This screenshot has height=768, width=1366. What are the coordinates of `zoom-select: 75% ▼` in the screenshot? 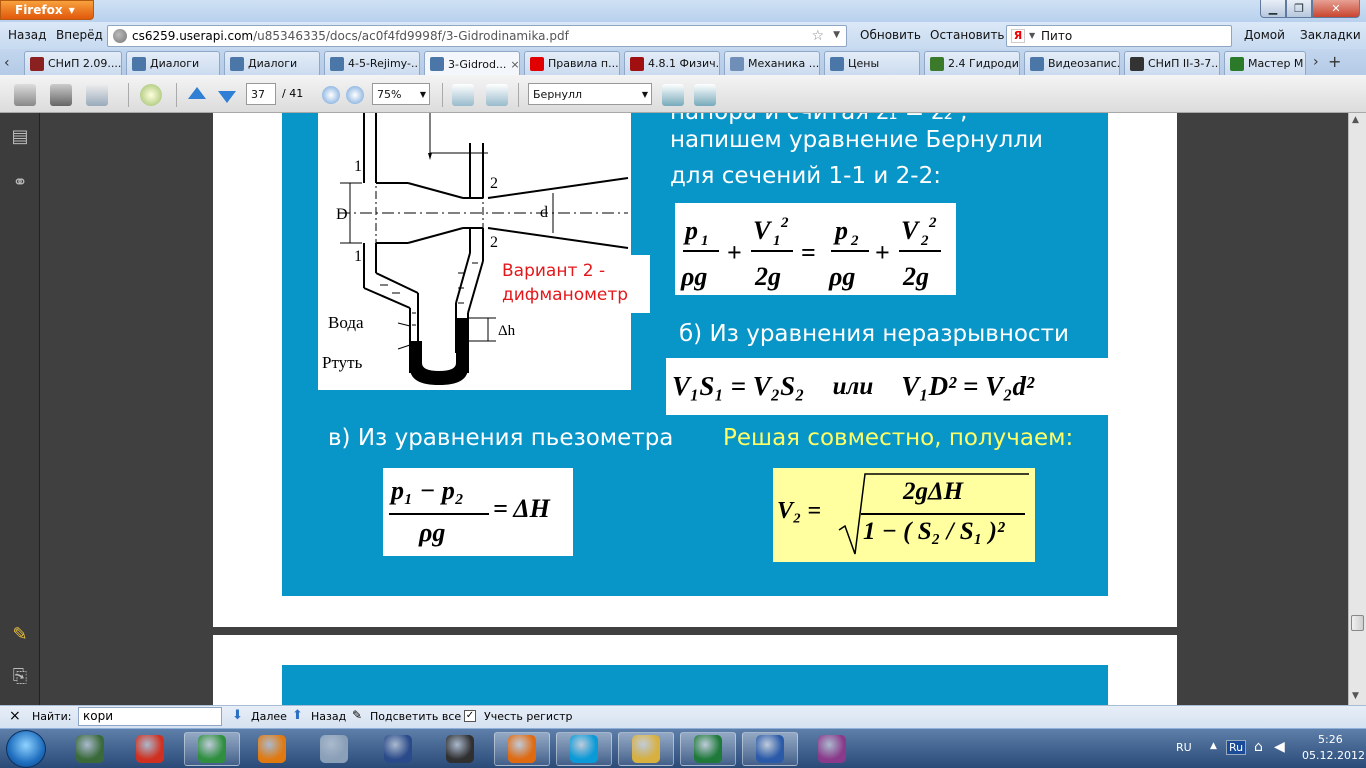 It's located at (401, 94).